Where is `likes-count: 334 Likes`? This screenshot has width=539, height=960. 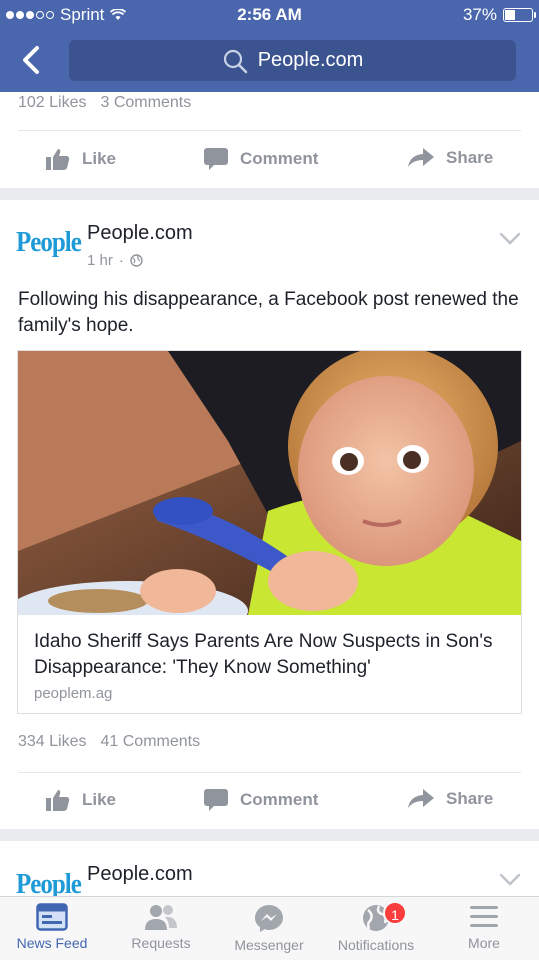
likes-count: 334 Likes is located at coordinates (52, 742).